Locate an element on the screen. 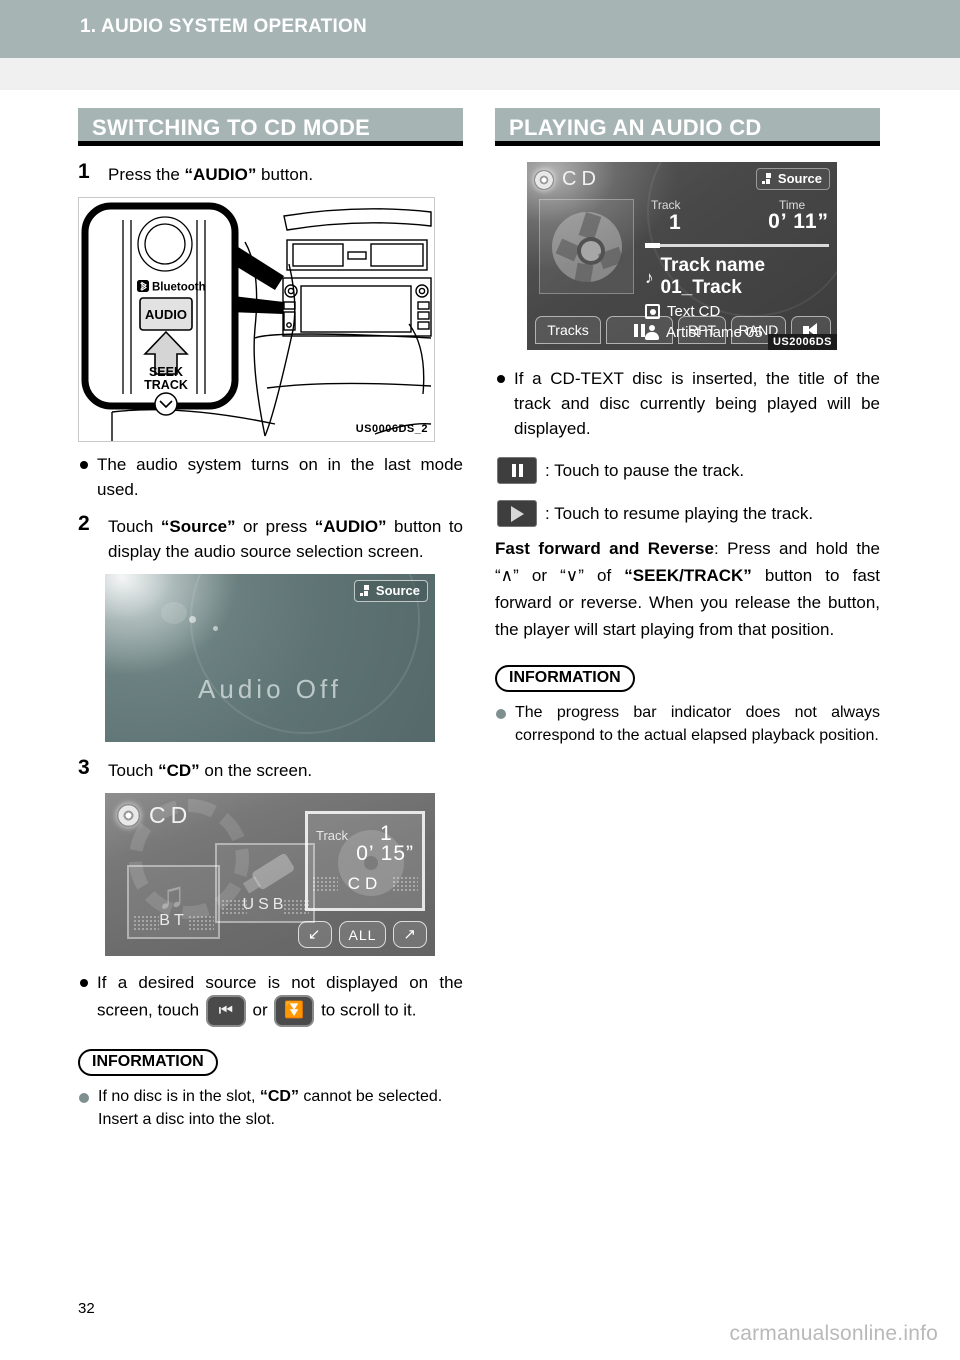  step-1-bold: “AUDIO” is located at coordinates (220, 174).